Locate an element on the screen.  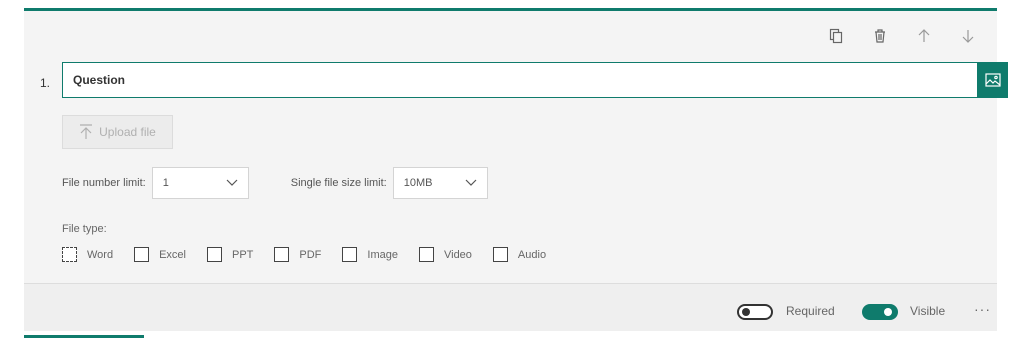
file-type-ppt: PPT is located at coordinates (230, 254).